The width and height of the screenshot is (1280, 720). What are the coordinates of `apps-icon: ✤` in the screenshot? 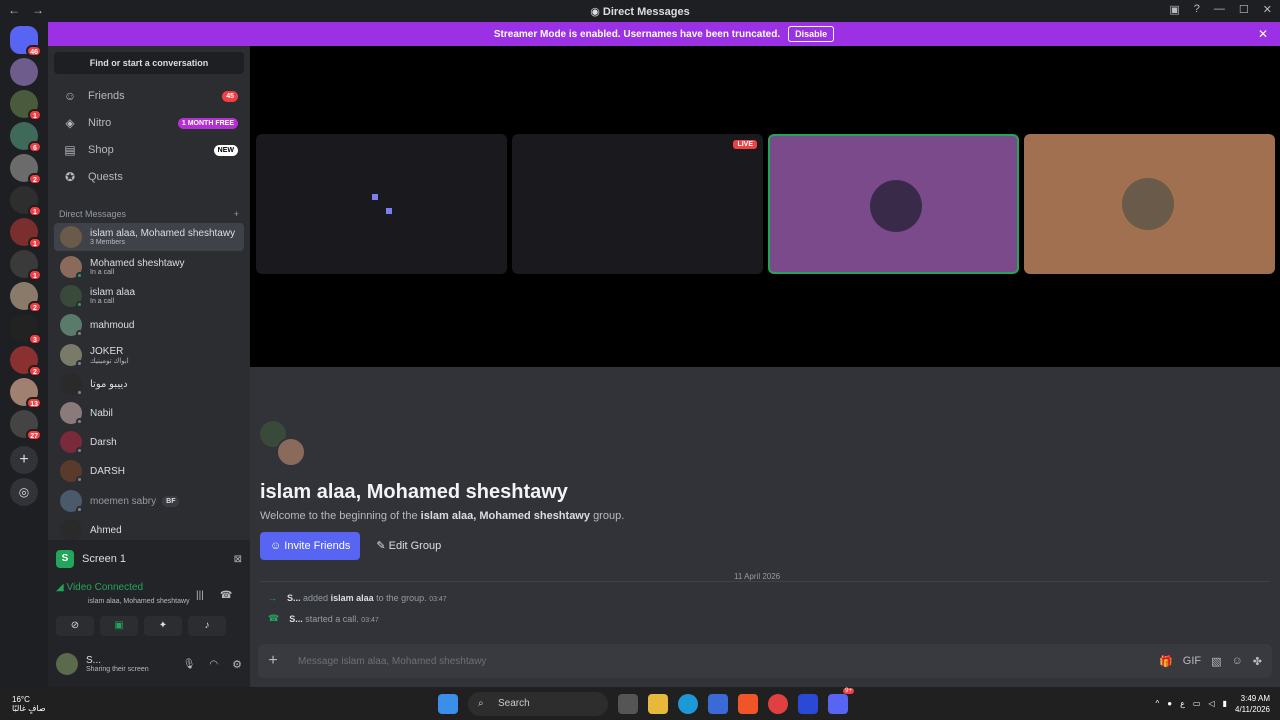 It's located at (1257, 661).